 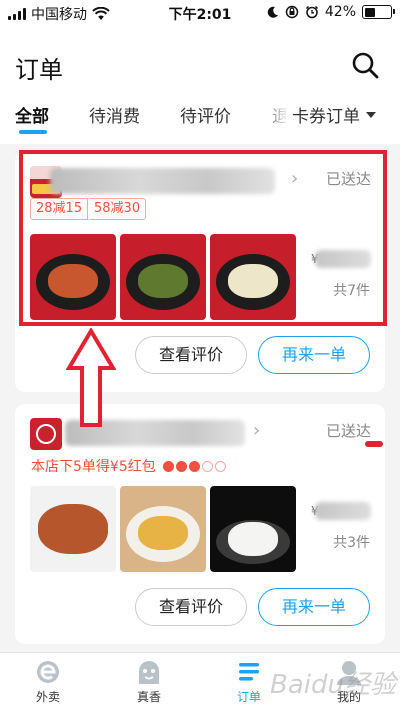 I want to click on nav-takeout: 外卖, so click(x=48, y=681).